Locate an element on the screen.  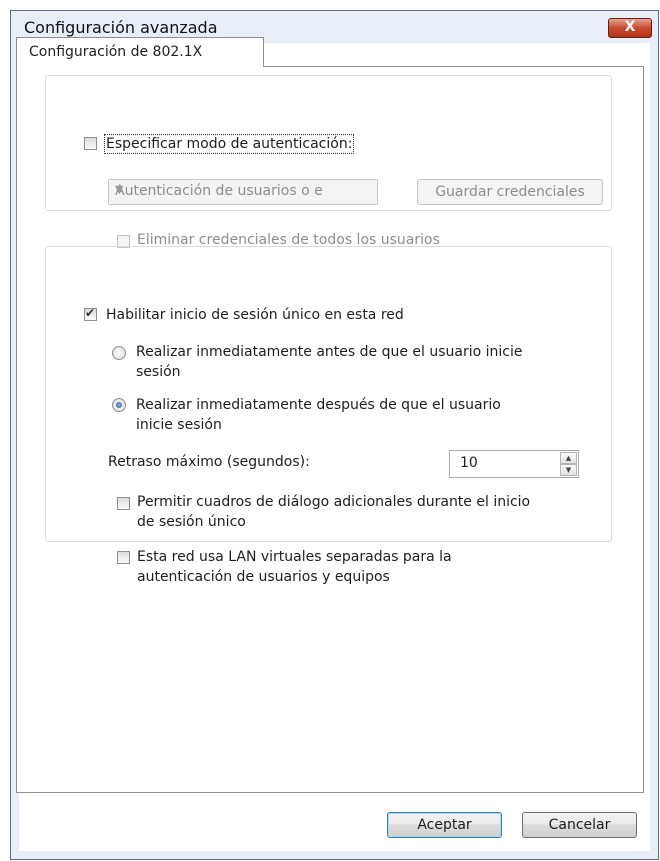
enable-sso-checkbox is located at coordinates (90, 313).